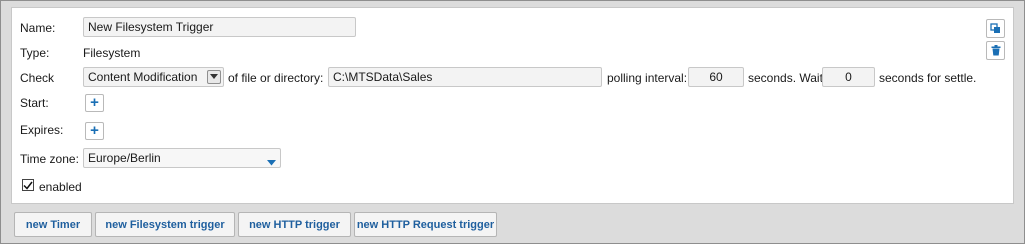 The width and height of the screenshot is (1025, 244). I want to click on copy-icon, so click(995, 28).